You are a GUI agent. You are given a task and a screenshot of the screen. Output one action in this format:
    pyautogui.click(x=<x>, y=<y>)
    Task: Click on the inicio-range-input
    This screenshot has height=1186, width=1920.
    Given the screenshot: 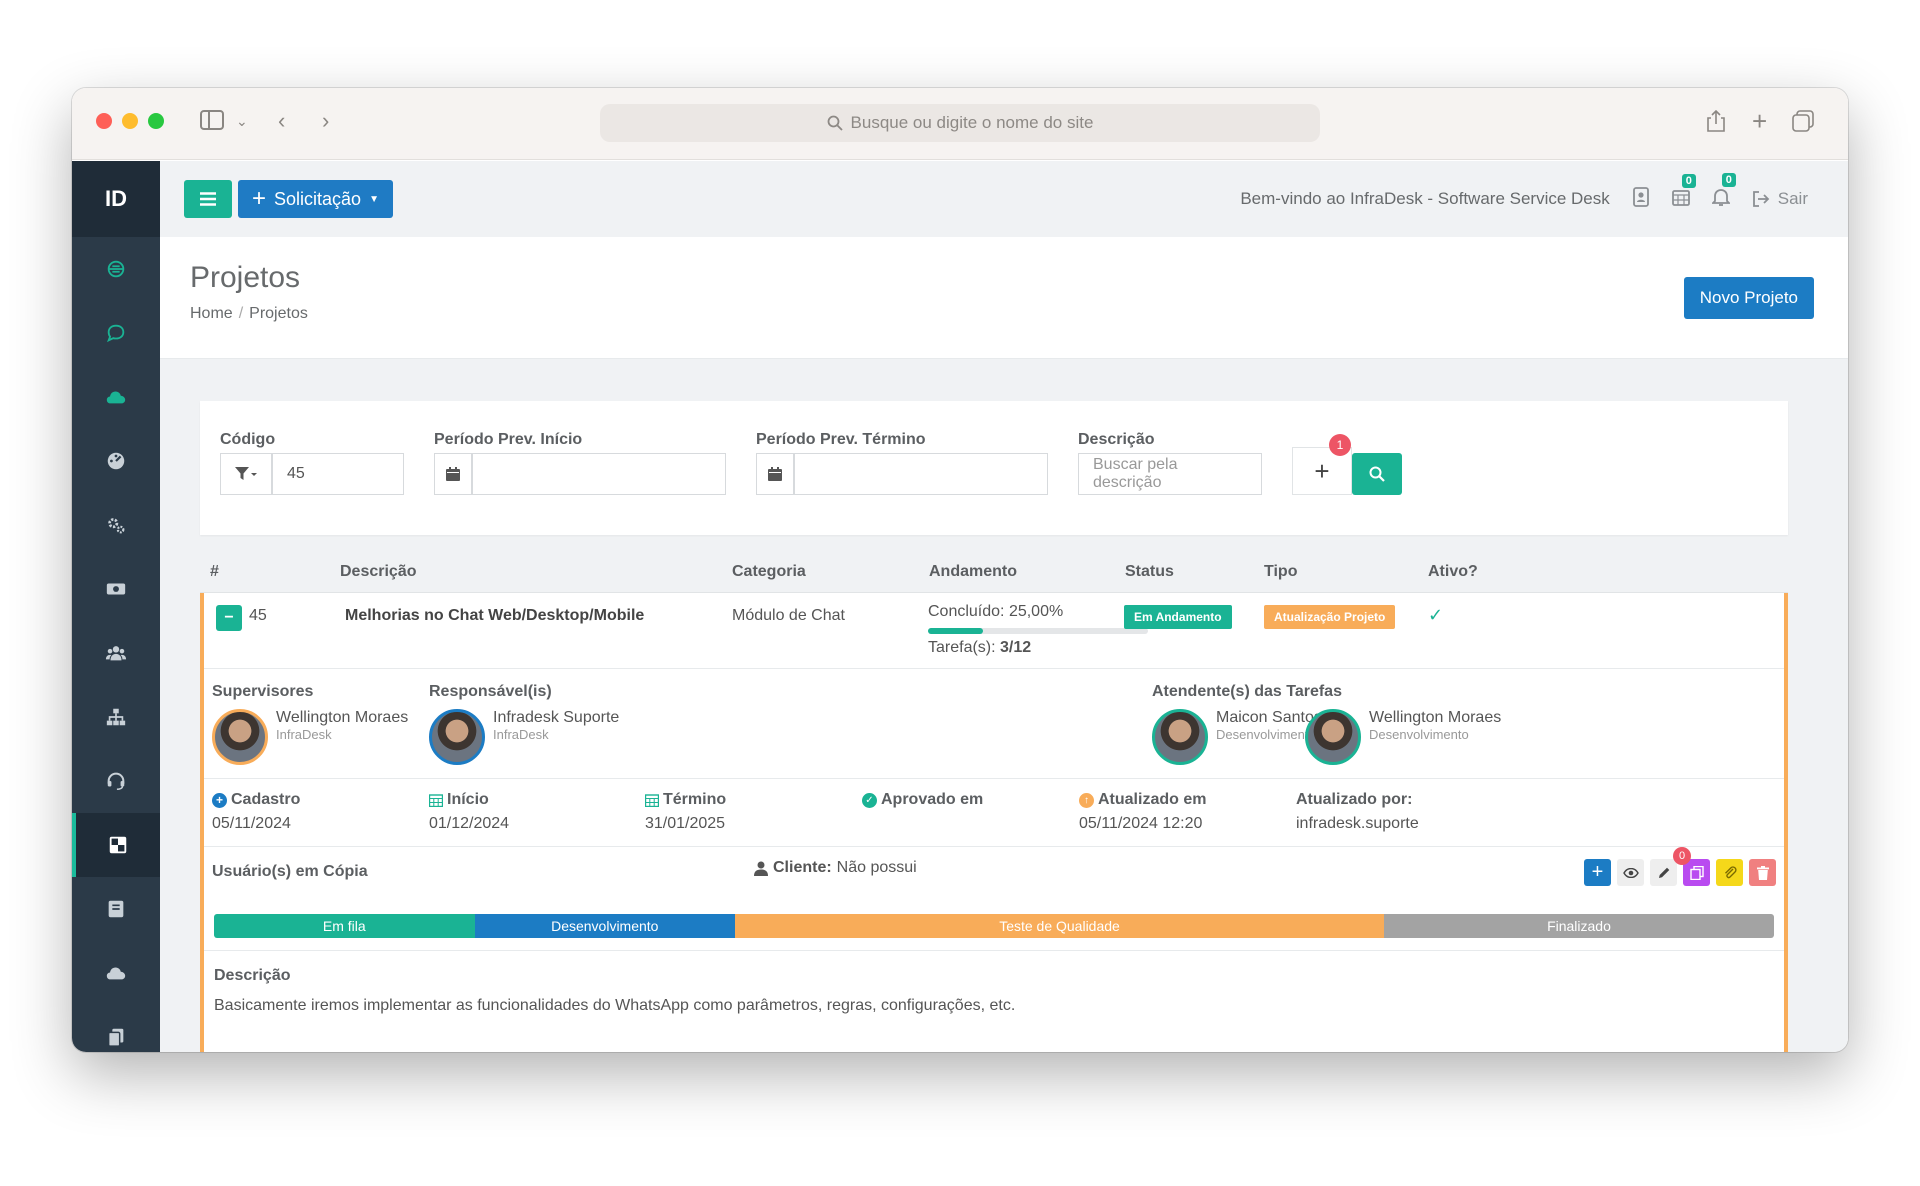 What is the action you would take?
    pyautogui.click(x=599, y=474)
    